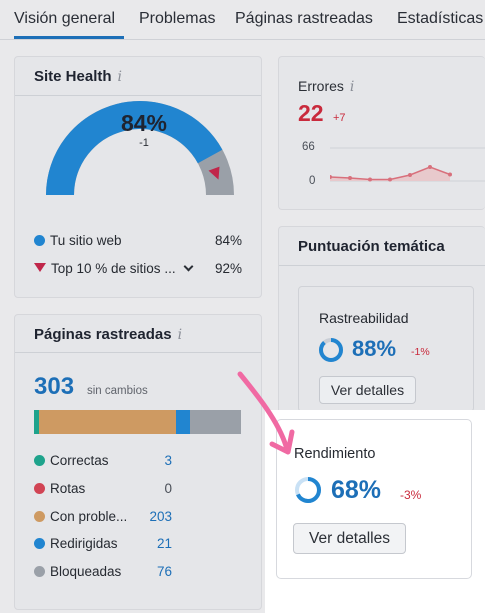  Describe the element at coordinates (40, 267) in the screenshot. I see `red-triangle-icon` at that location.